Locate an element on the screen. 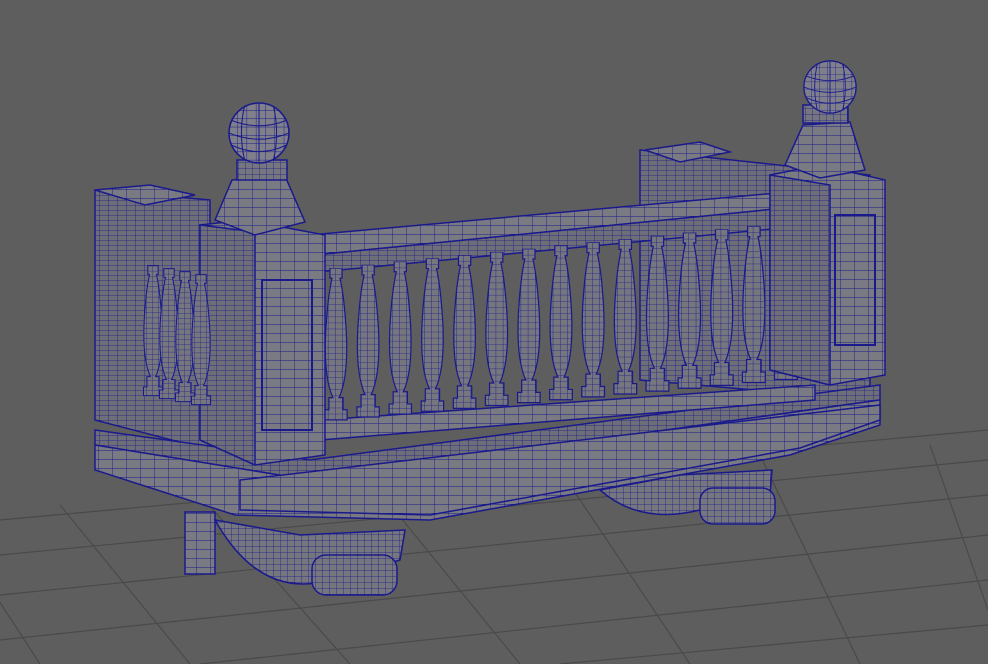  ball-finial-right is located at coordinates (830, 87).